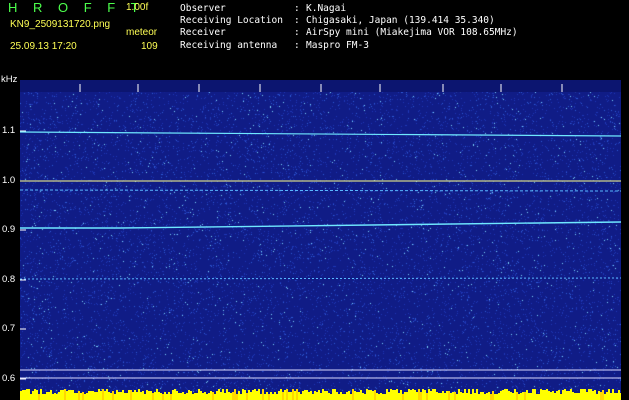 This screenshot has width=629, height=400. What do you see at coordinates (370, 225) in the screenshot?
I see `signal-line-0-9khz-b` at bounding box center [370, 225].